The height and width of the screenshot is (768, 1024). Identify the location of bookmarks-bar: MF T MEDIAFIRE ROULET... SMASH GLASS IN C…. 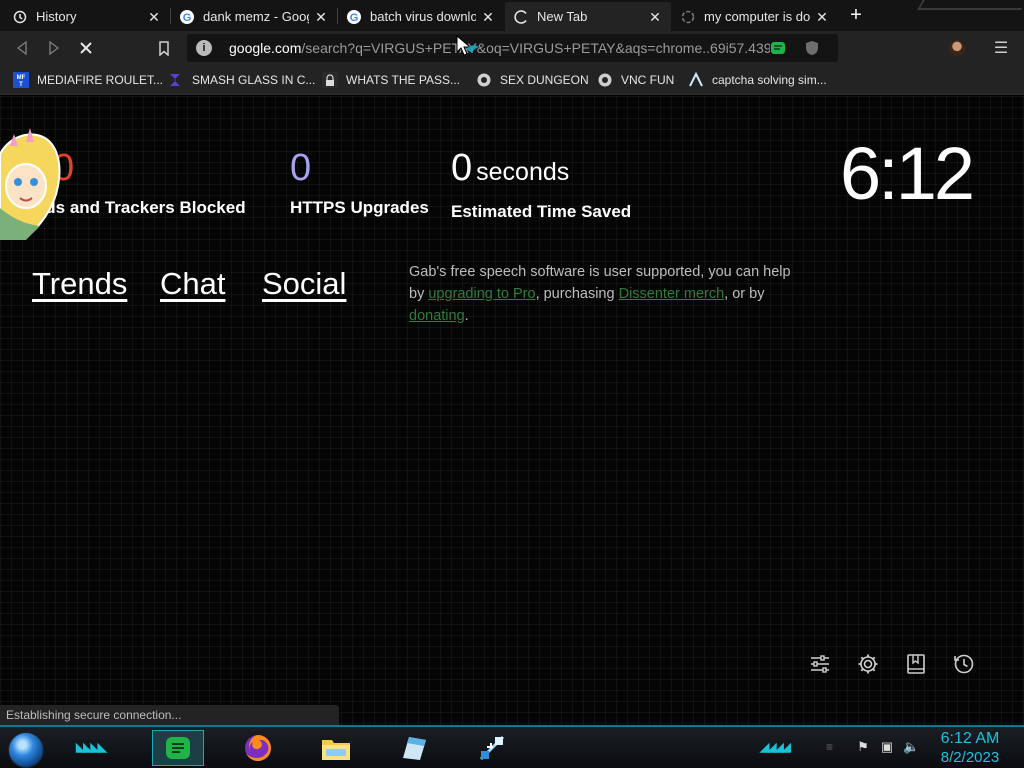
(512, 80).